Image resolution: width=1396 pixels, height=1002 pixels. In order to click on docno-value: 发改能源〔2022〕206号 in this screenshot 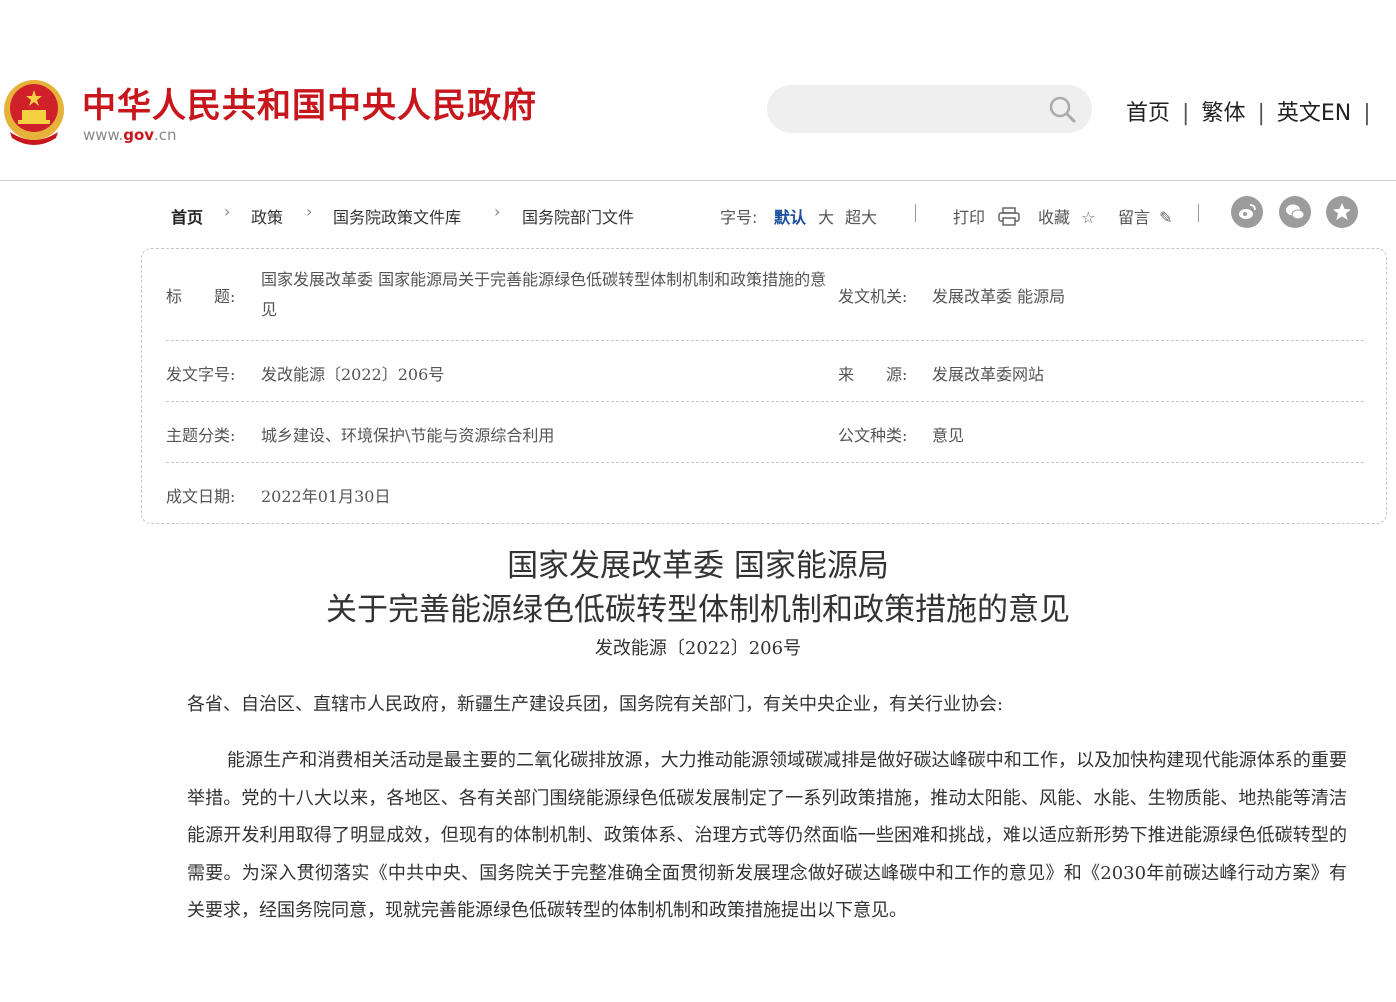, I will do `click(353, 374)`.